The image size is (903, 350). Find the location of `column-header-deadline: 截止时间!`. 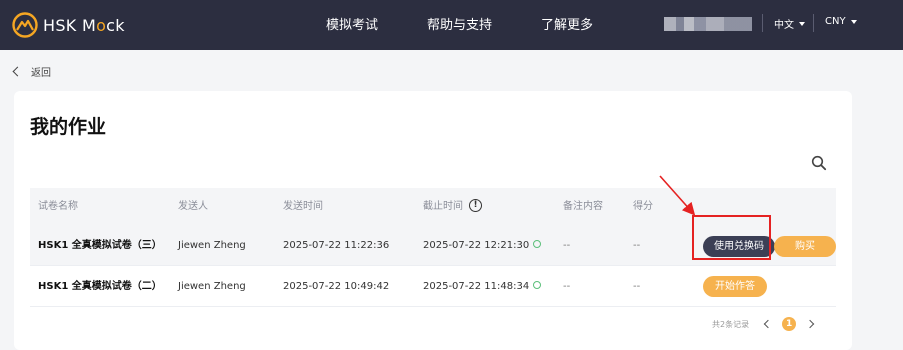

column-header-deadline: 截止时间! is located at coordinates (452, 206).